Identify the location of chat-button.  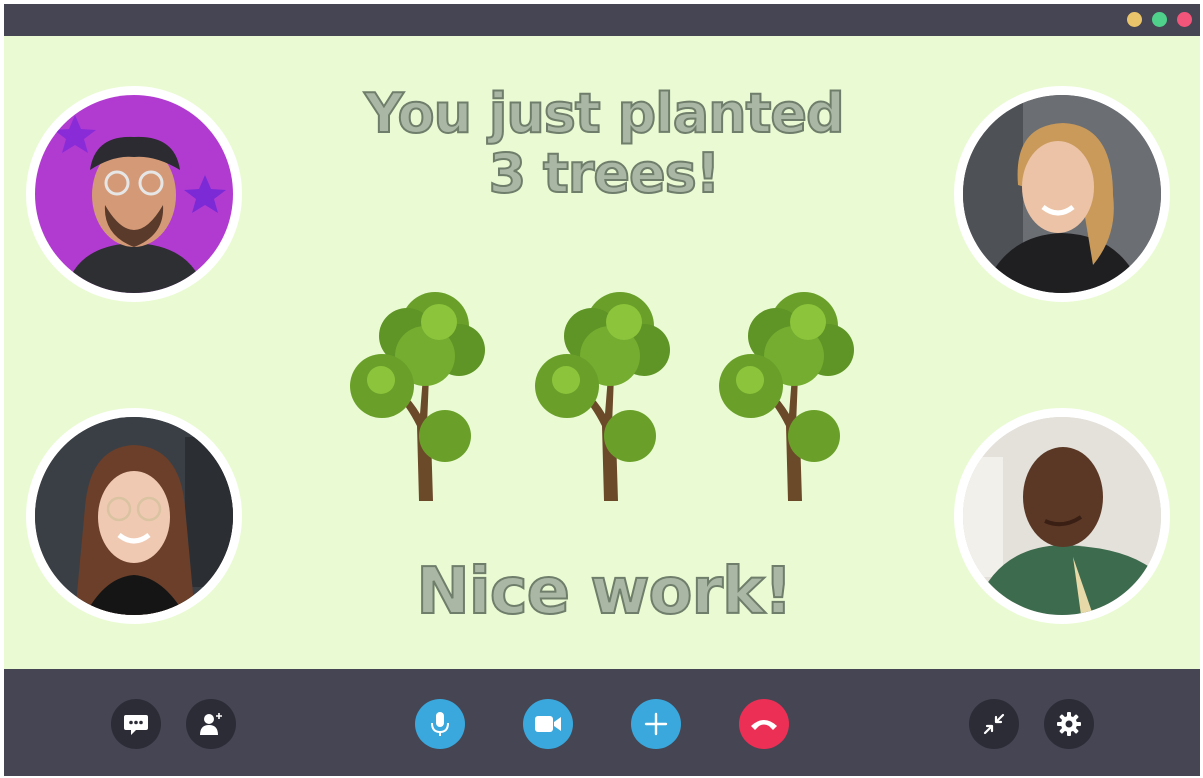
(136, 724).